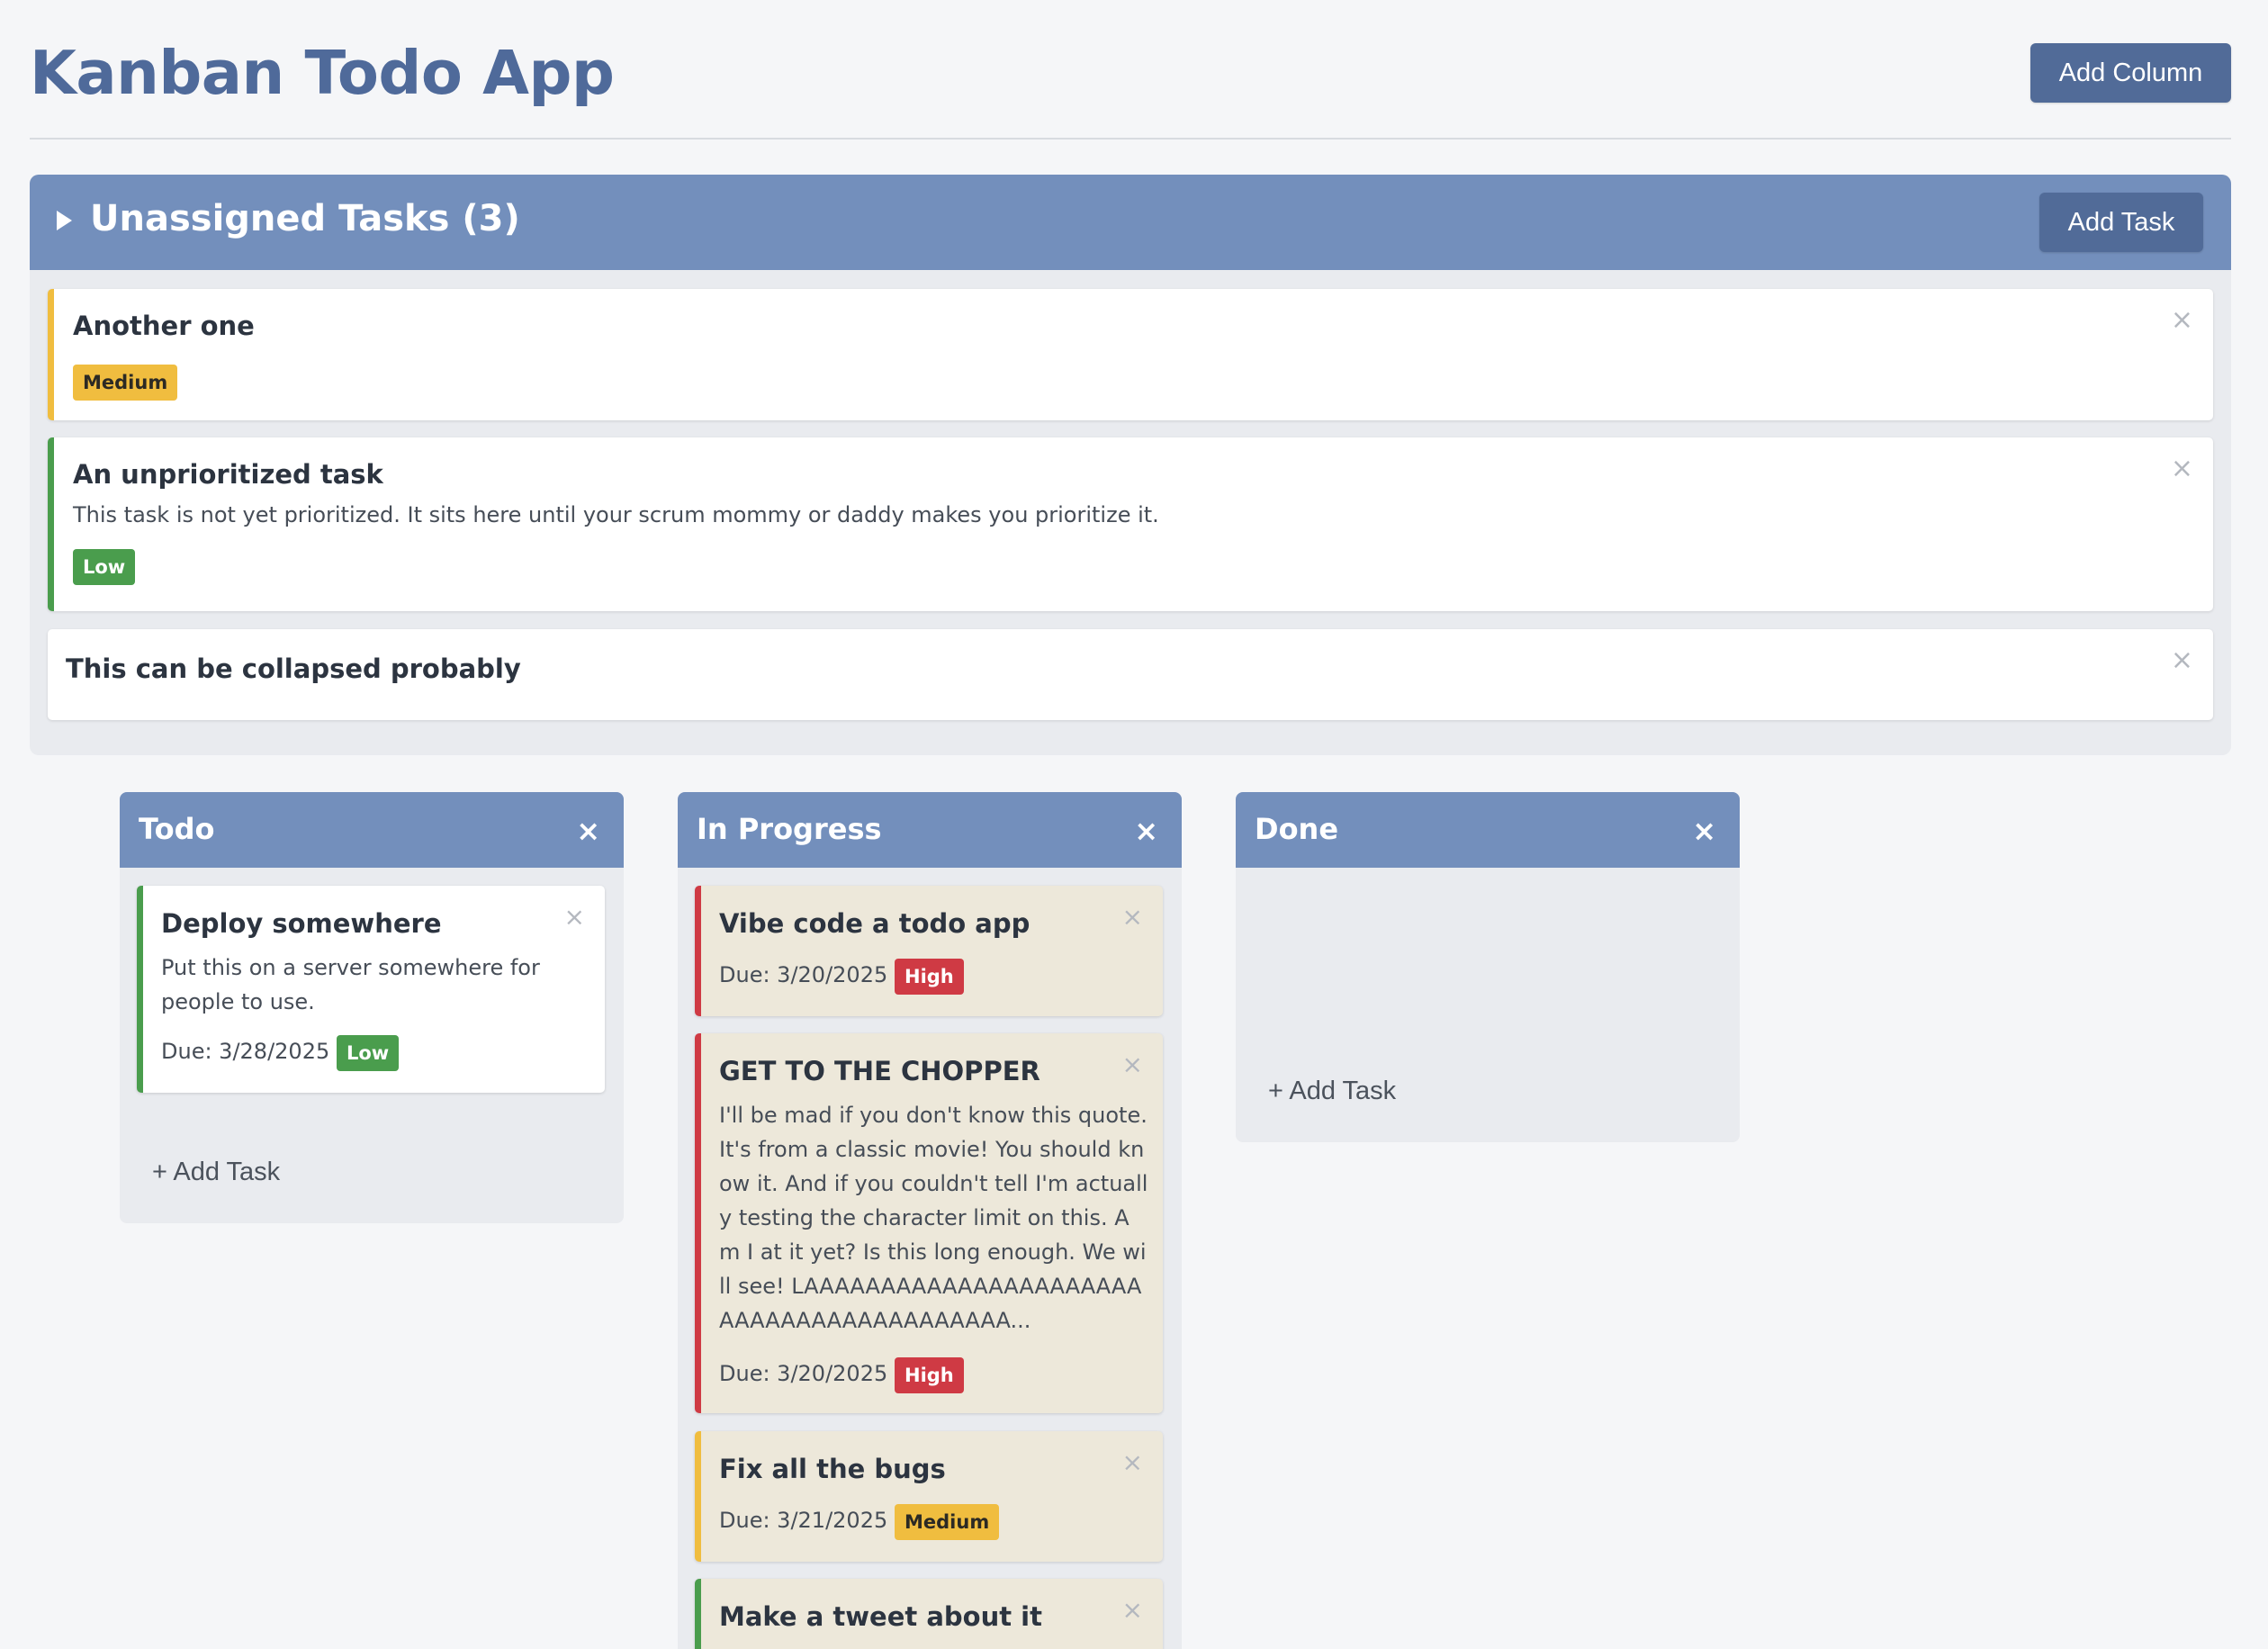  I want to click on task-title: GET TO THE CHOPPER, so click(880, 1071).